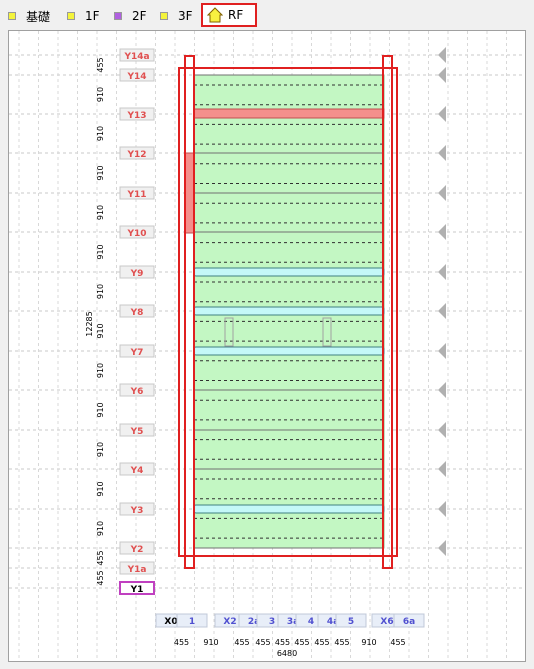 Image resolution: width=534 pixels, height=669 pixels. What do you see at coordinates (229, 622) in the screenshot?
I see `grid-x-label: X2` at bounding box center [229, 622].